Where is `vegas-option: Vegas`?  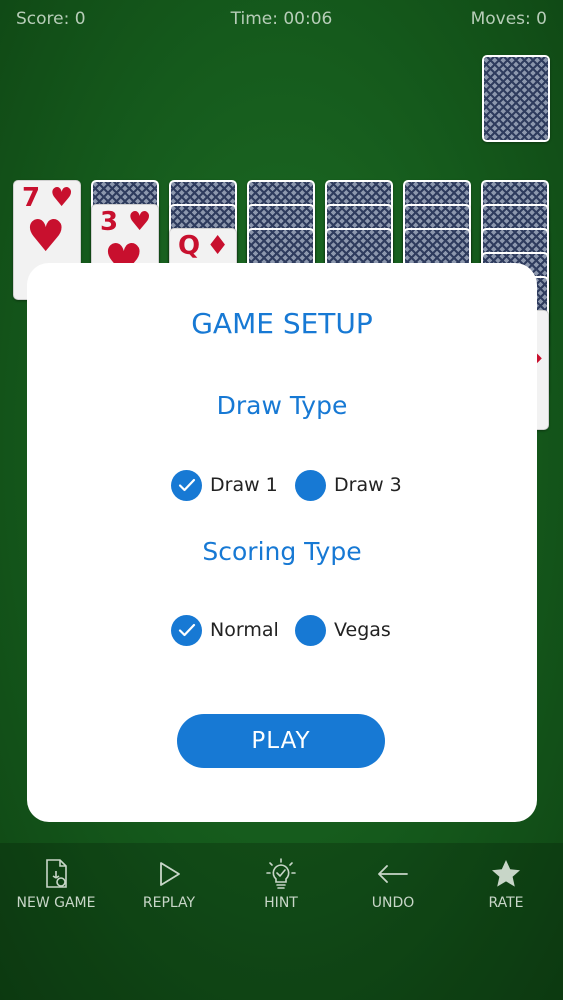 vegas-option: Vegas is located at coordinates (343, 630).